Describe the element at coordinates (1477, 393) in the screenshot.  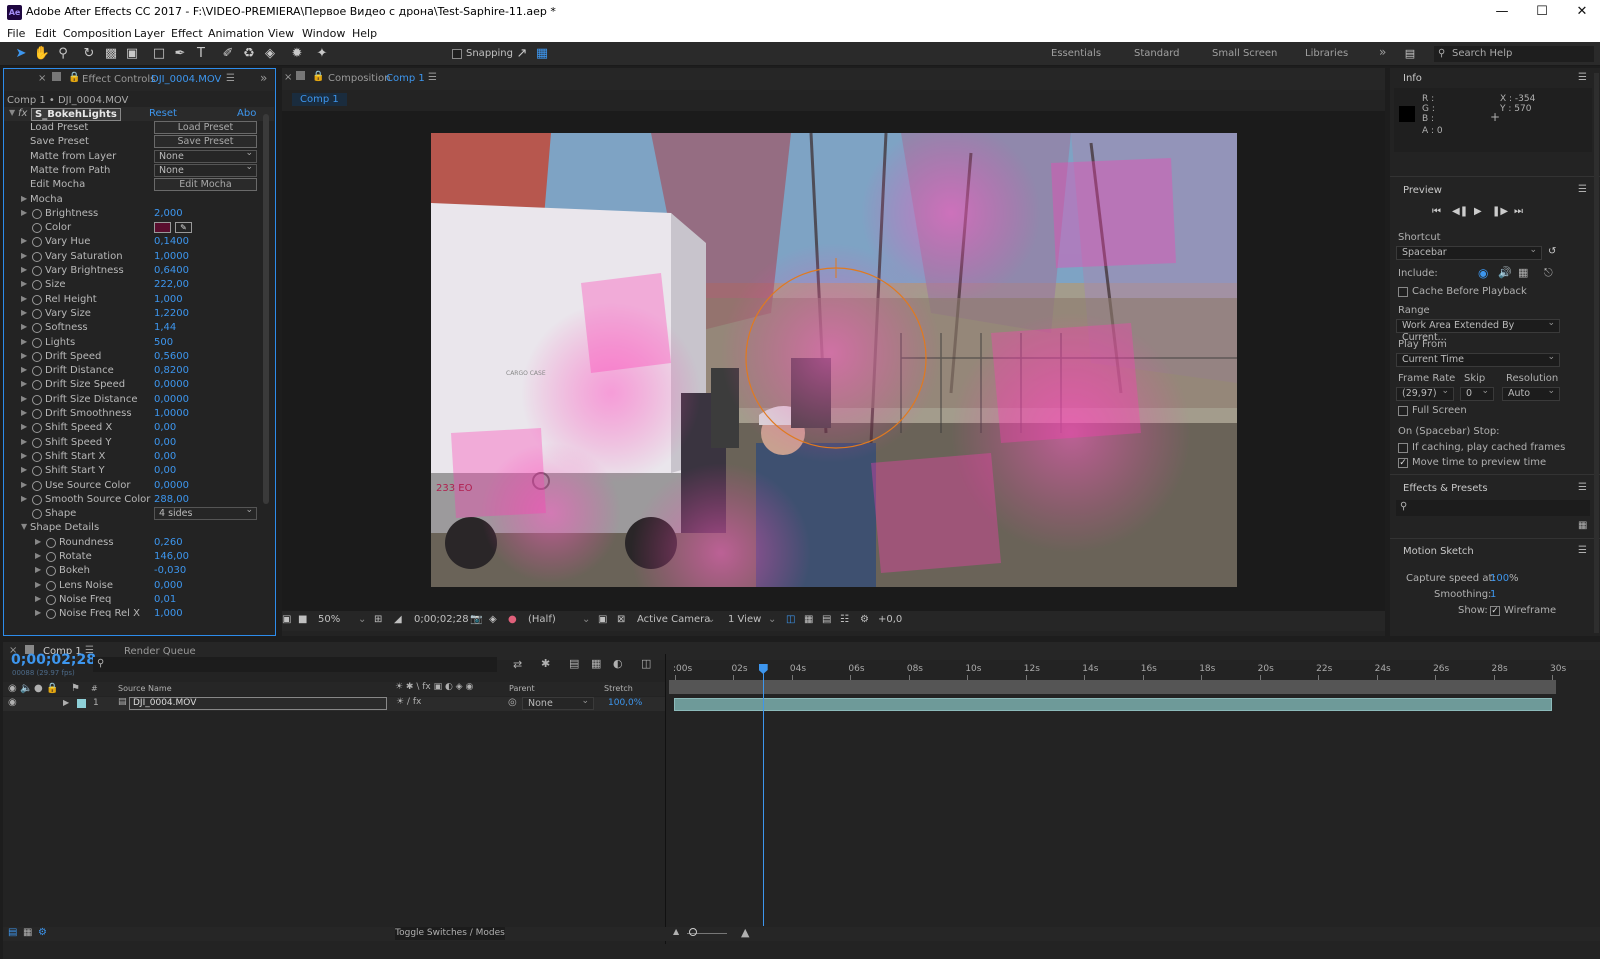
I see `skip-dropdown: 0` at that location.